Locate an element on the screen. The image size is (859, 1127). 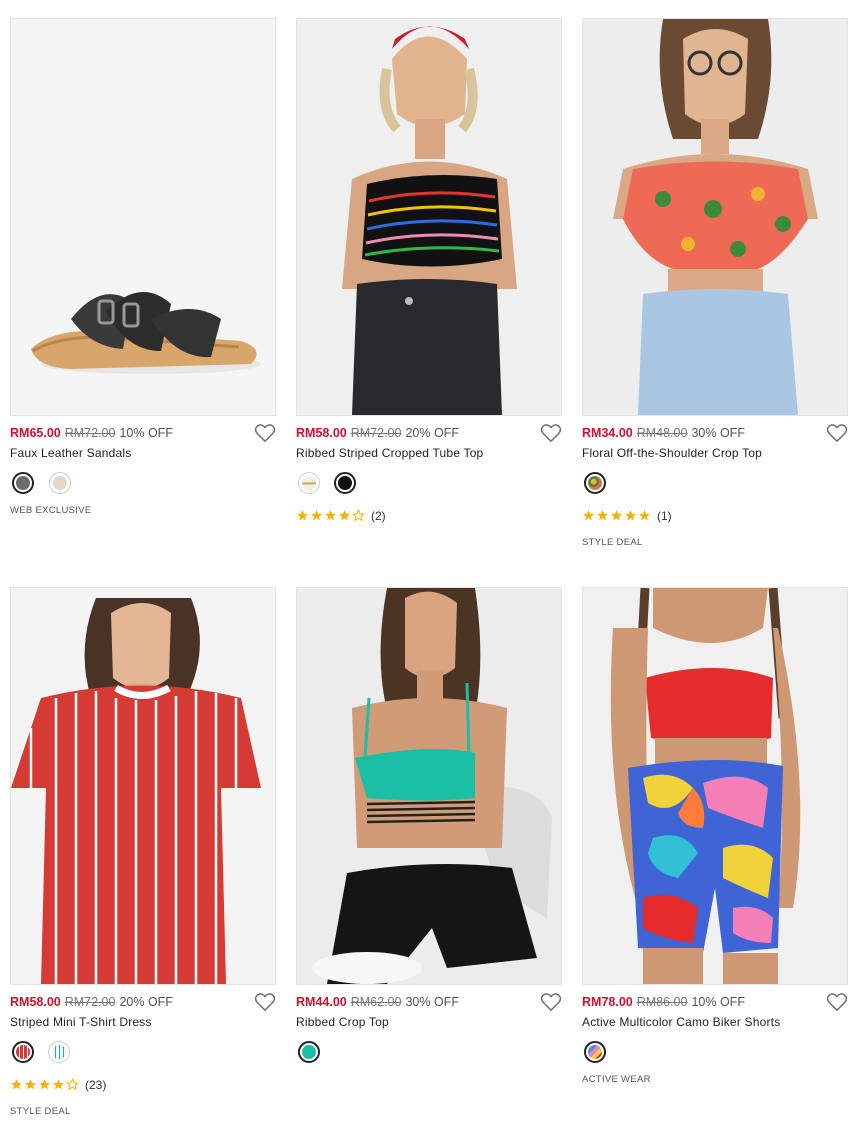
price-row: RM65.00 RM72.00 10% OFF is located at coordinates (133, 435).